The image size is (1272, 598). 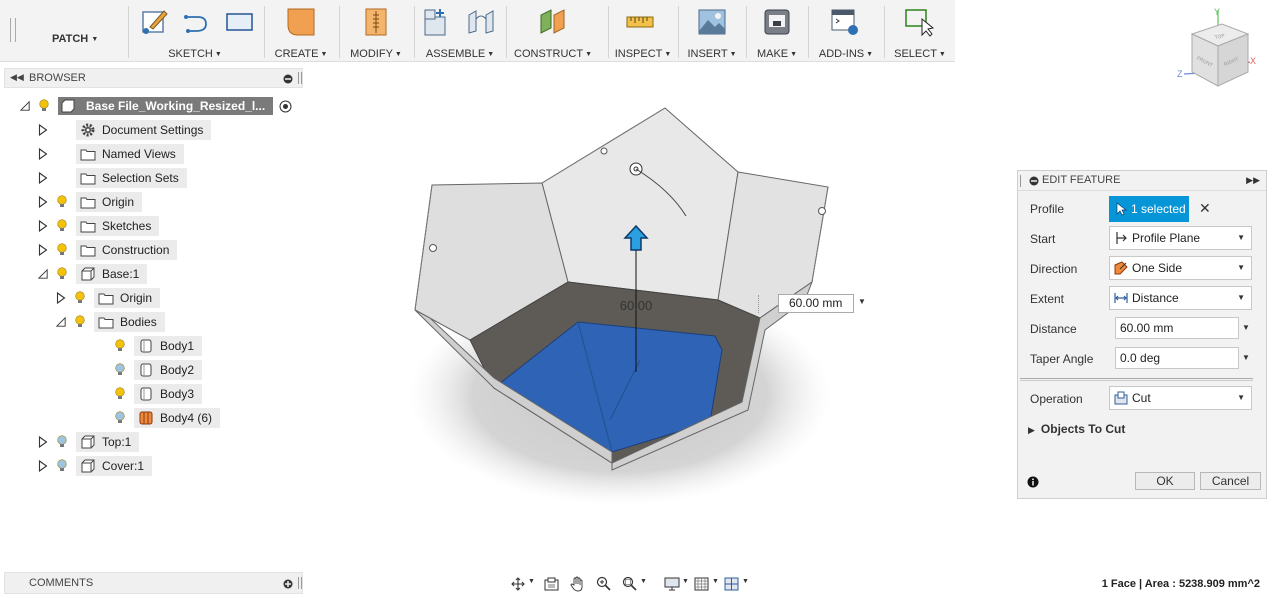 I want to click on scripts-addins-icon, so click(x=845, y=22).